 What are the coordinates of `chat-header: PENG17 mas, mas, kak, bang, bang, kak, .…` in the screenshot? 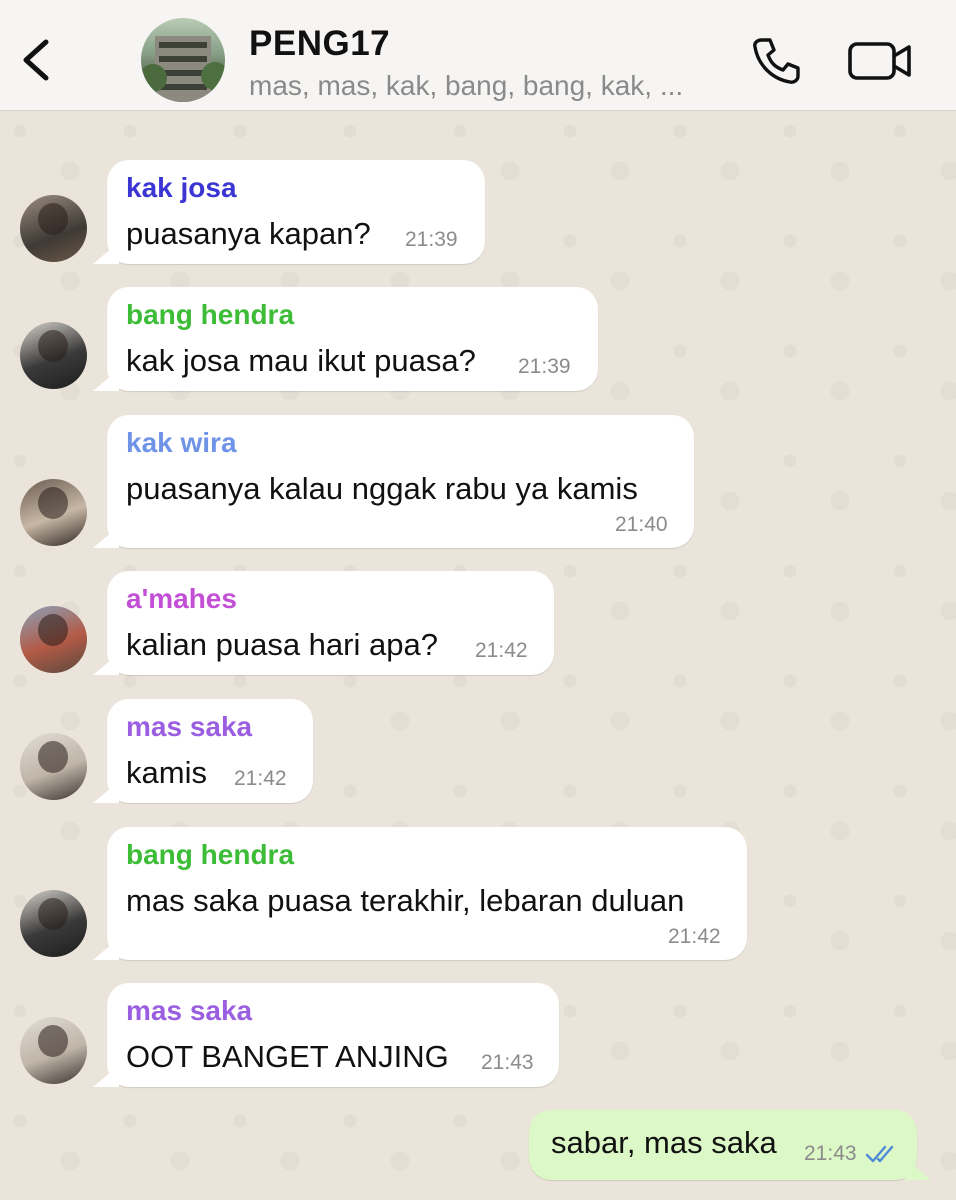 It's located at (478, 55).